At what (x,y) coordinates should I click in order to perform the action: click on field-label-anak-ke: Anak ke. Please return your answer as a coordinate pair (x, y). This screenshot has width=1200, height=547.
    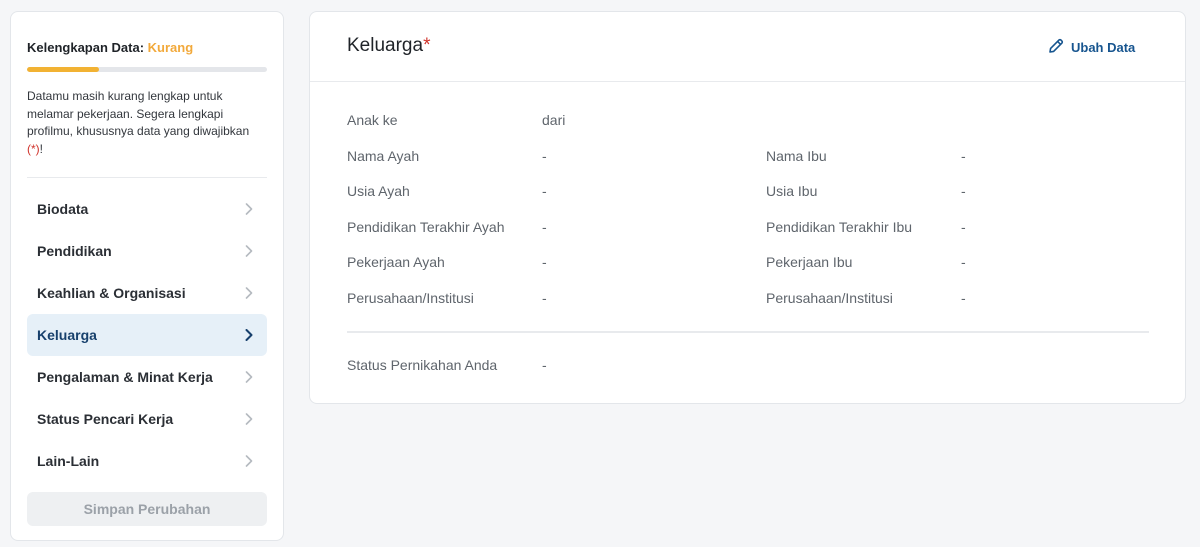
    Looking at the image, I should click on (372, 120).